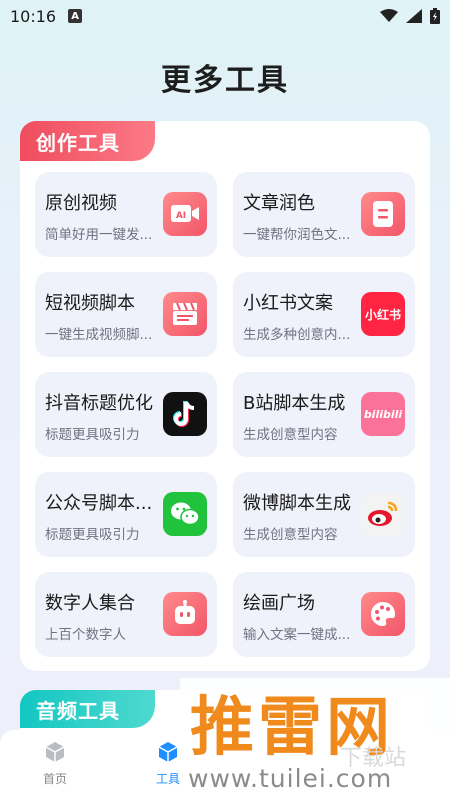 Image resolution: width=450 pixels, height=800 pixels. What do you see at coordinates (435, 16) in the screenshot?
I see `battery-icon` at bounding box center [435, 16].